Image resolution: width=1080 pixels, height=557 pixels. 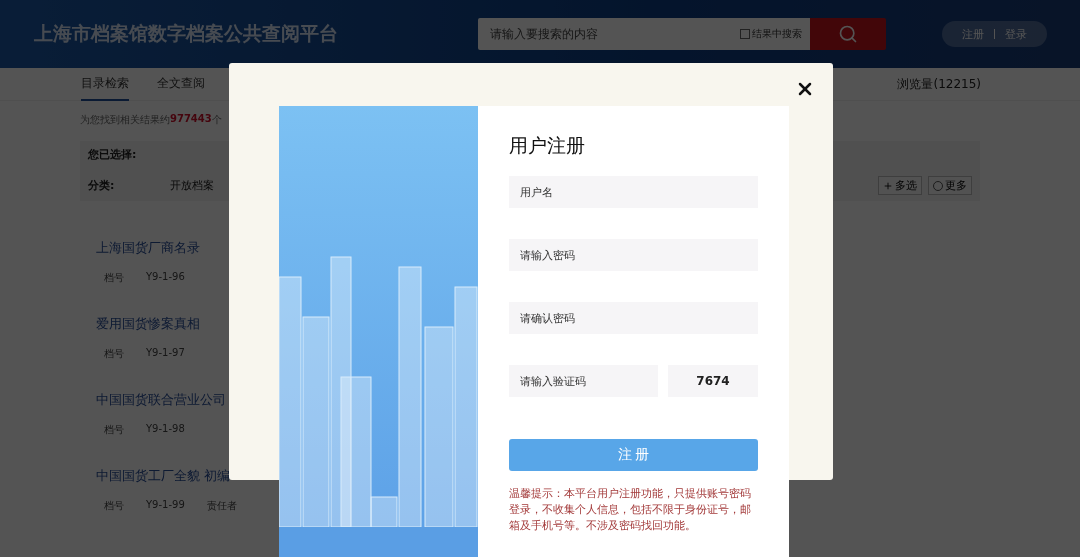 What do you see at coordinates (191, 118) in the screenshot?
I see `result-count: 977443` at bounding box center [191, 118].